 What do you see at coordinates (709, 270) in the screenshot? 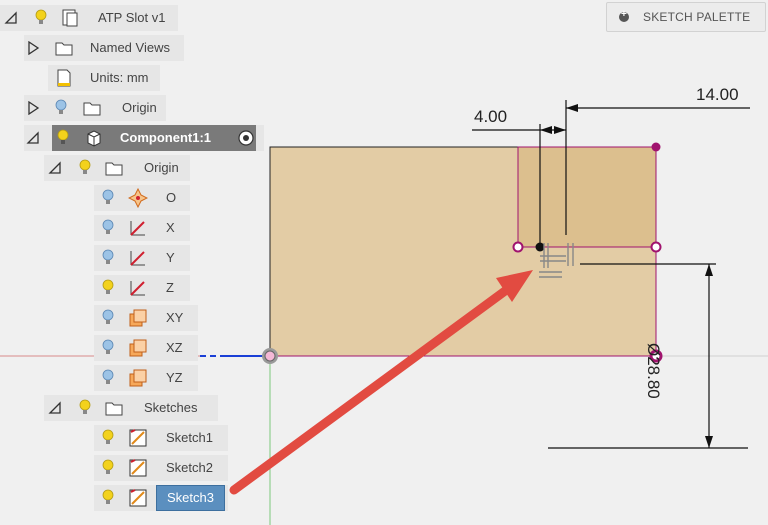
I see `dim-28-arrow-top` at bounding box center [709, 270].